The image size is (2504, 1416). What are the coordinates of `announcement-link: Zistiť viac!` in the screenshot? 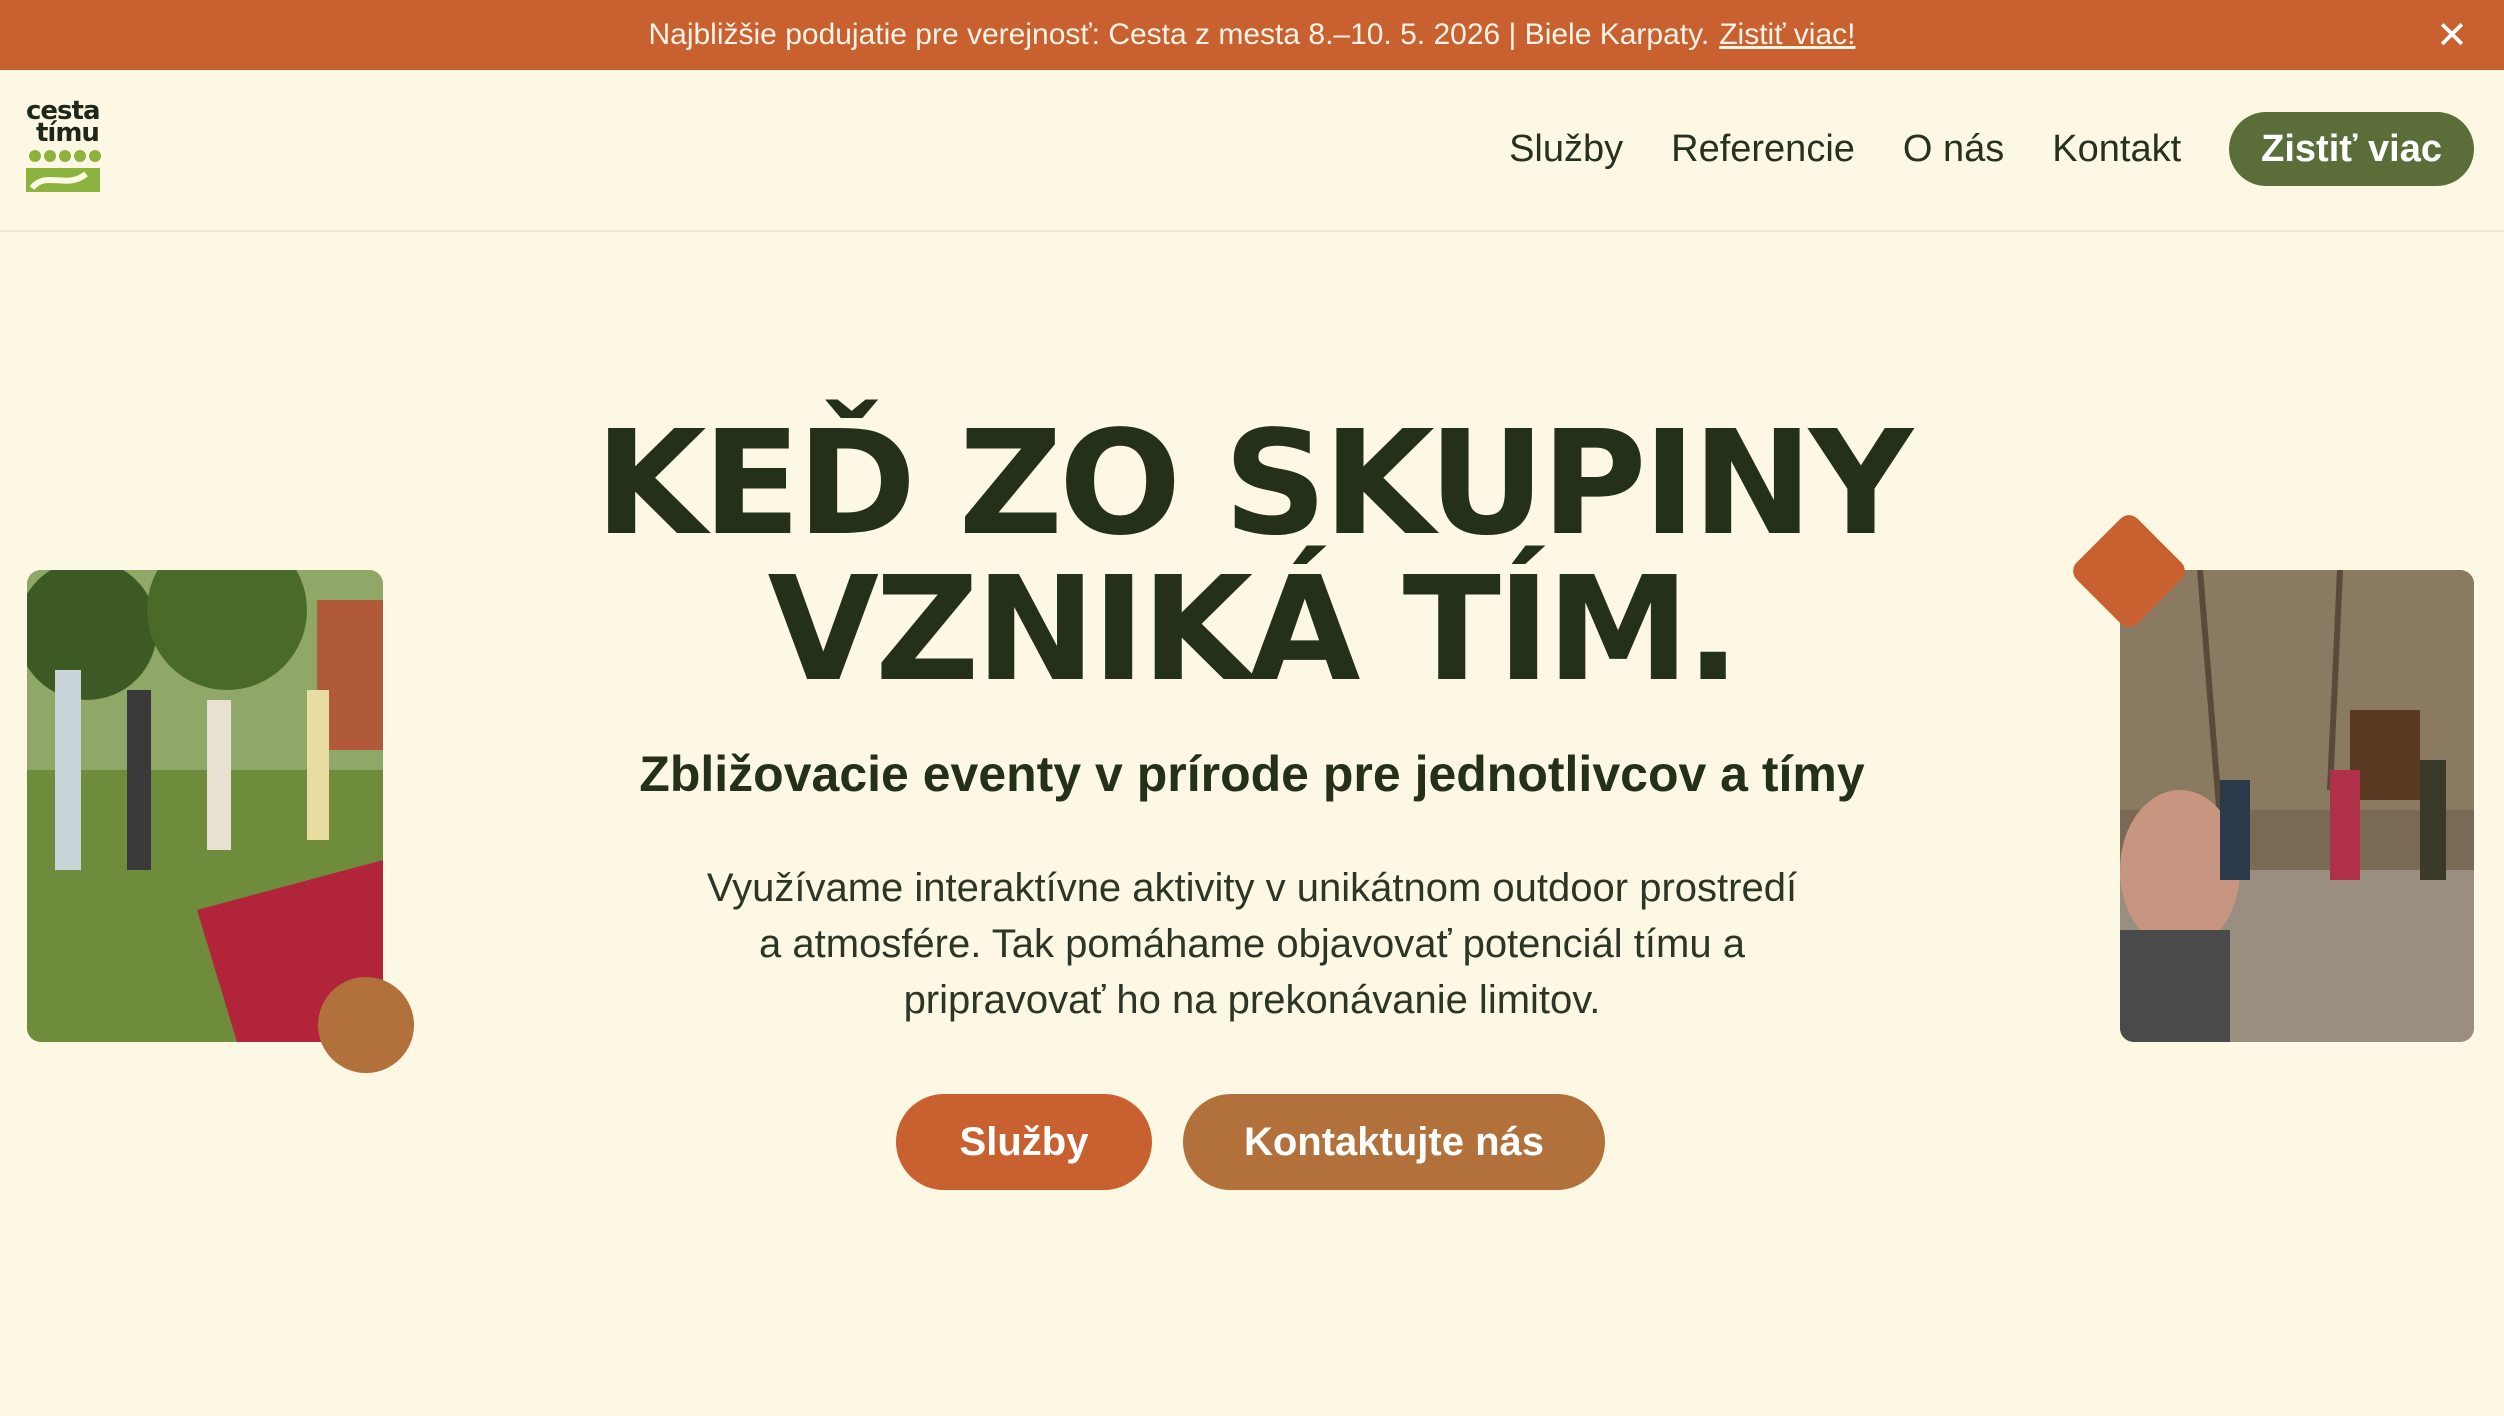 It's located at (1787, 35).